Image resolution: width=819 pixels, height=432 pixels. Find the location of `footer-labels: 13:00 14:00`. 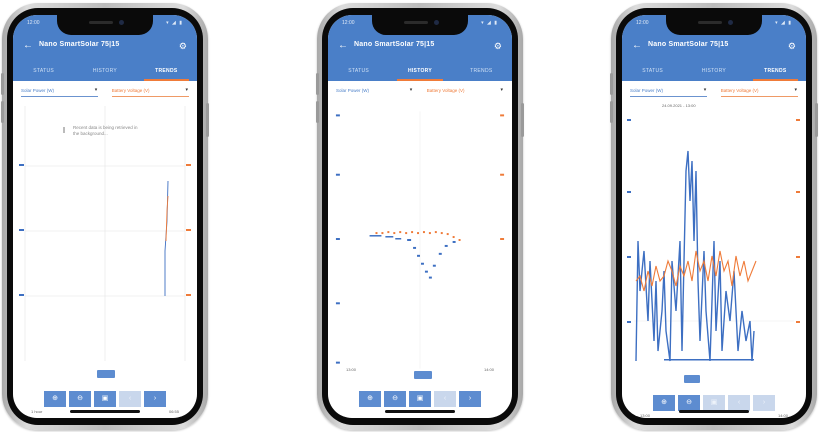

footer-labels: 13:00 14:00 is located at coordinates (714, 415).